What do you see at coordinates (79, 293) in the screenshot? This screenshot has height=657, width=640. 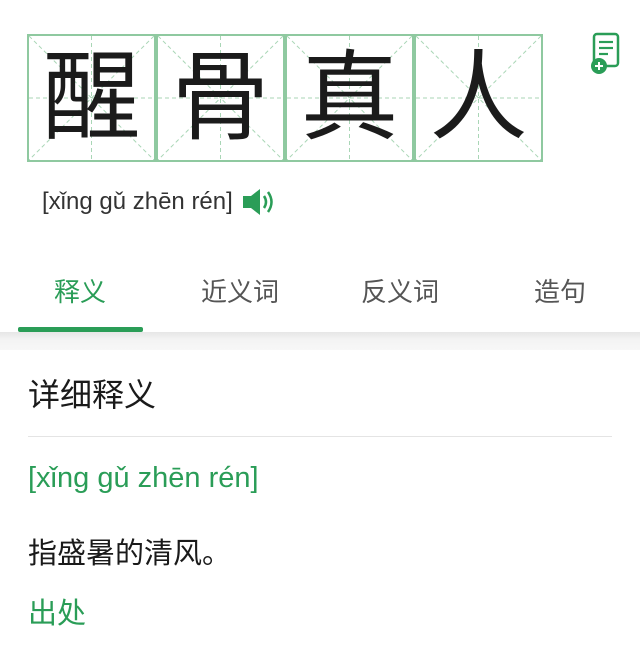 I see `tab-label: 释义` at bounding box center [79, 293].